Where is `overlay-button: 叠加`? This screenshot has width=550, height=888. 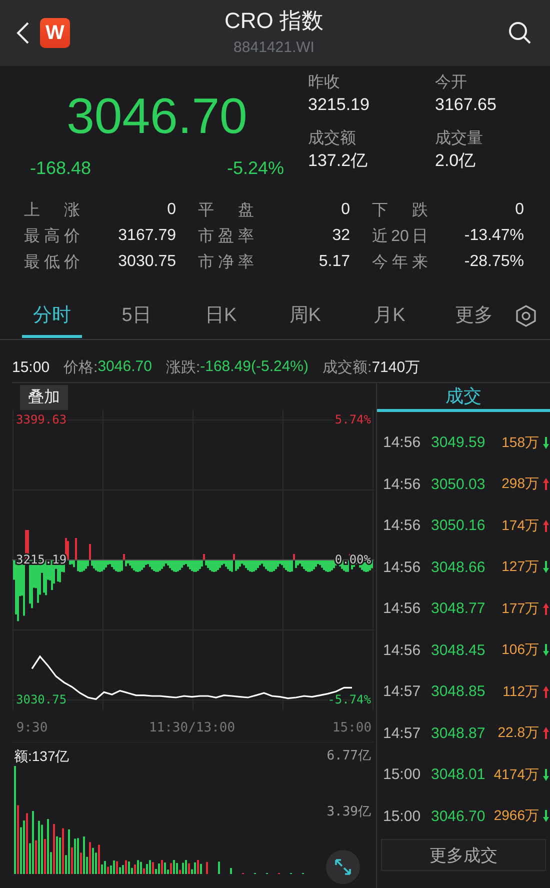
overlay-button: 叠加 is located at coordinates (44, 397).